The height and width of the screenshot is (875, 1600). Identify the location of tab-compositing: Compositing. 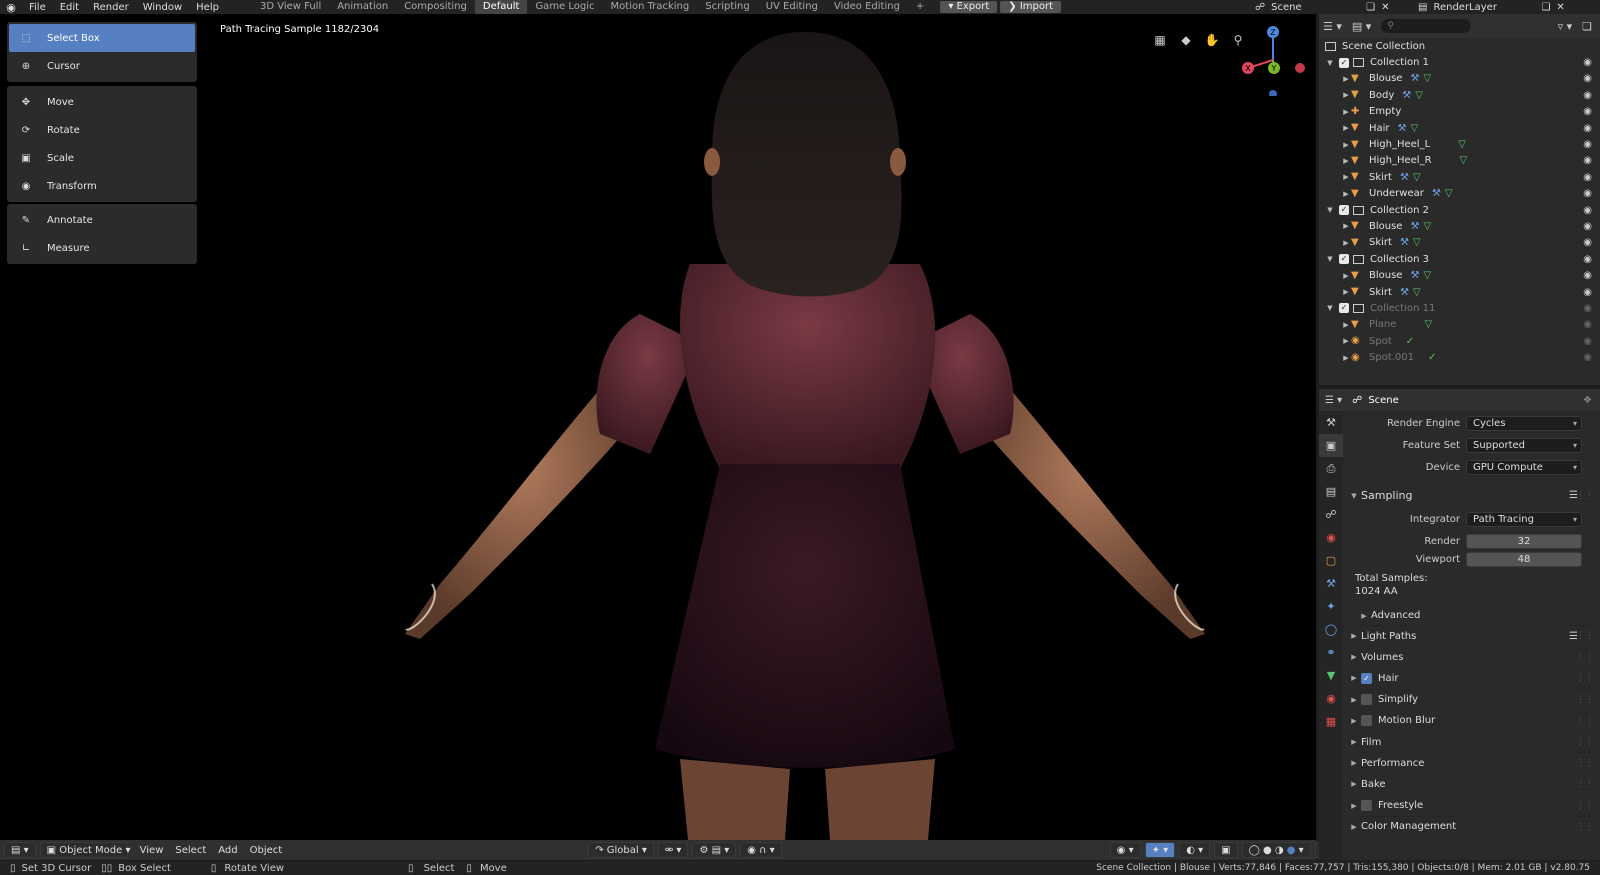
(435, 7).